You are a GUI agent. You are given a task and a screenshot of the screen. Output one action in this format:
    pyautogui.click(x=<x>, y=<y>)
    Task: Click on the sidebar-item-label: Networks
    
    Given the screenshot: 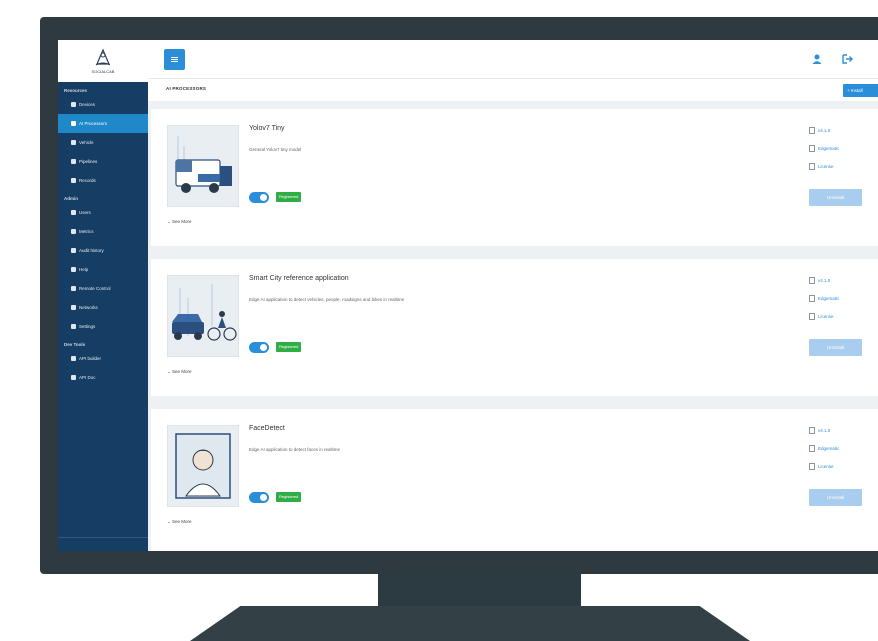 What is the action you would take?
    pyautogui.click(x=88, y=307)
    